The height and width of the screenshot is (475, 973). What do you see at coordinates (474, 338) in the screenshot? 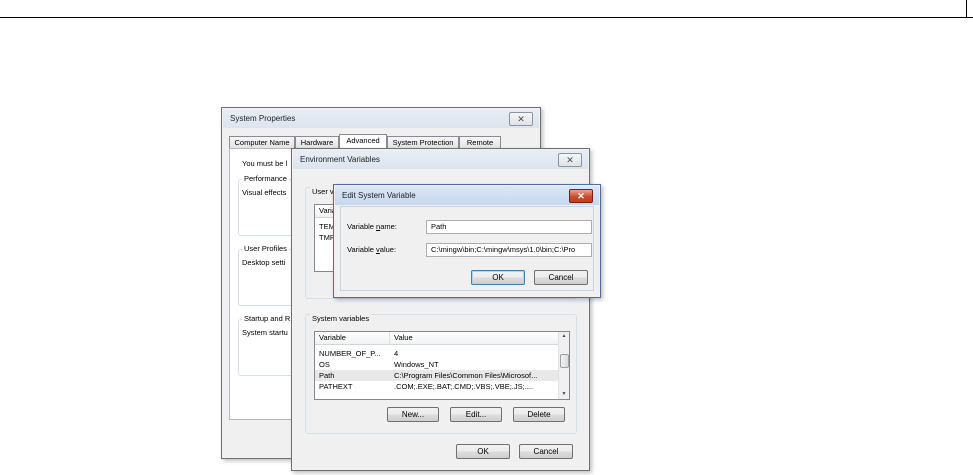
I see `system-list-column-value: Value` at bounding box center [474, 338].